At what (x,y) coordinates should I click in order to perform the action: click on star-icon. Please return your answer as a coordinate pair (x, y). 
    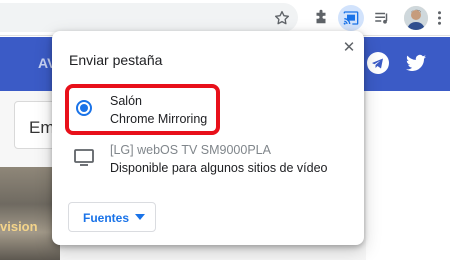
    Looking at the image, I should click on (282, 18).